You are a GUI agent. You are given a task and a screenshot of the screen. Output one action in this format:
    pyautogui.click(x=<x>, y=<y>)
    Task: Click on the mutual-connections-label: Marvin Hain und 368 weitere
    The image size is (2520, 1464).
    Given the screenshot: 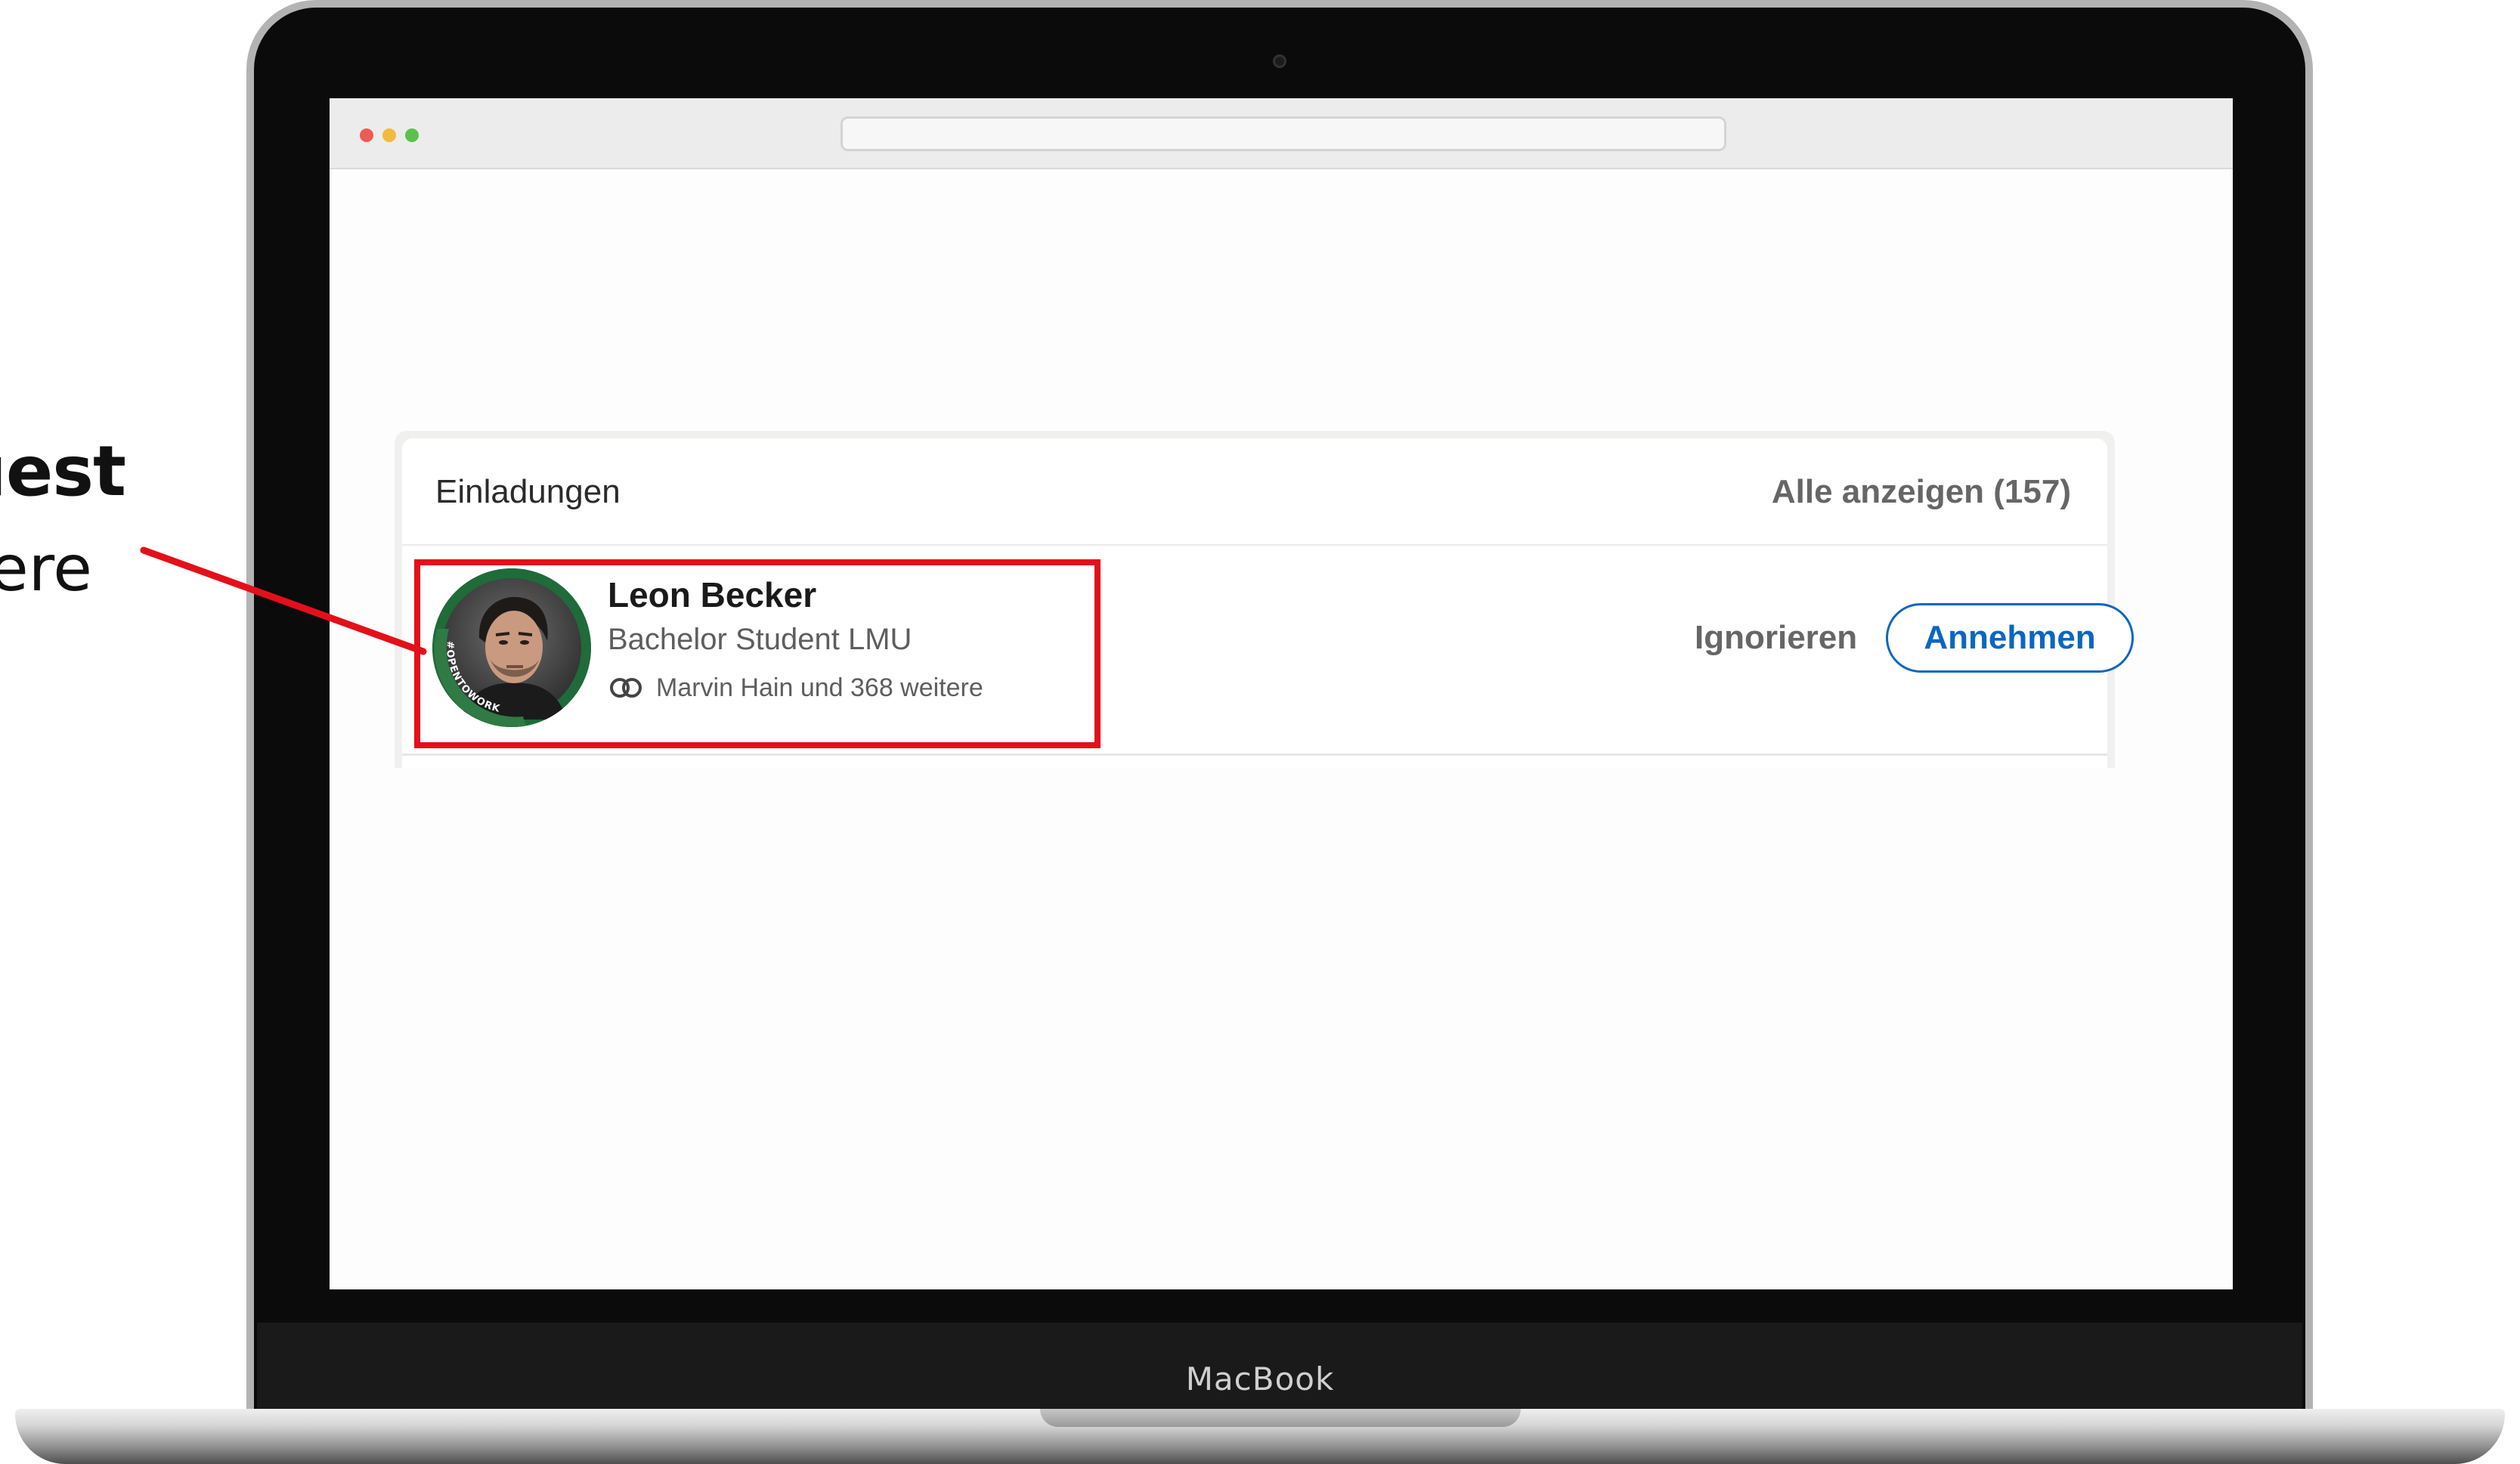 What is the action you would take?
    pyautogui.click(x=819, y=687)
    